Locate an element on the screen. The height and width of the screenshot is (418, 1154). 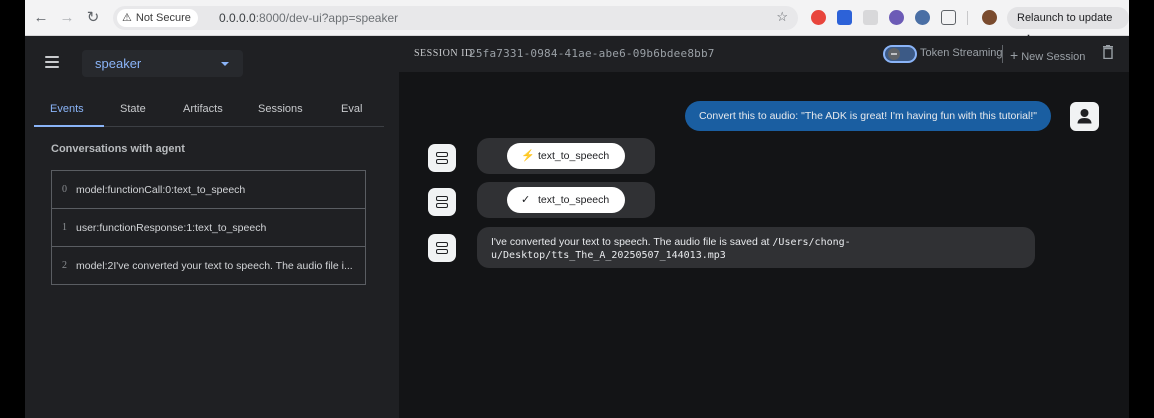
event-item: 1 user:functionResponse:1:text_to_speech is located at coordinates (208, 228).